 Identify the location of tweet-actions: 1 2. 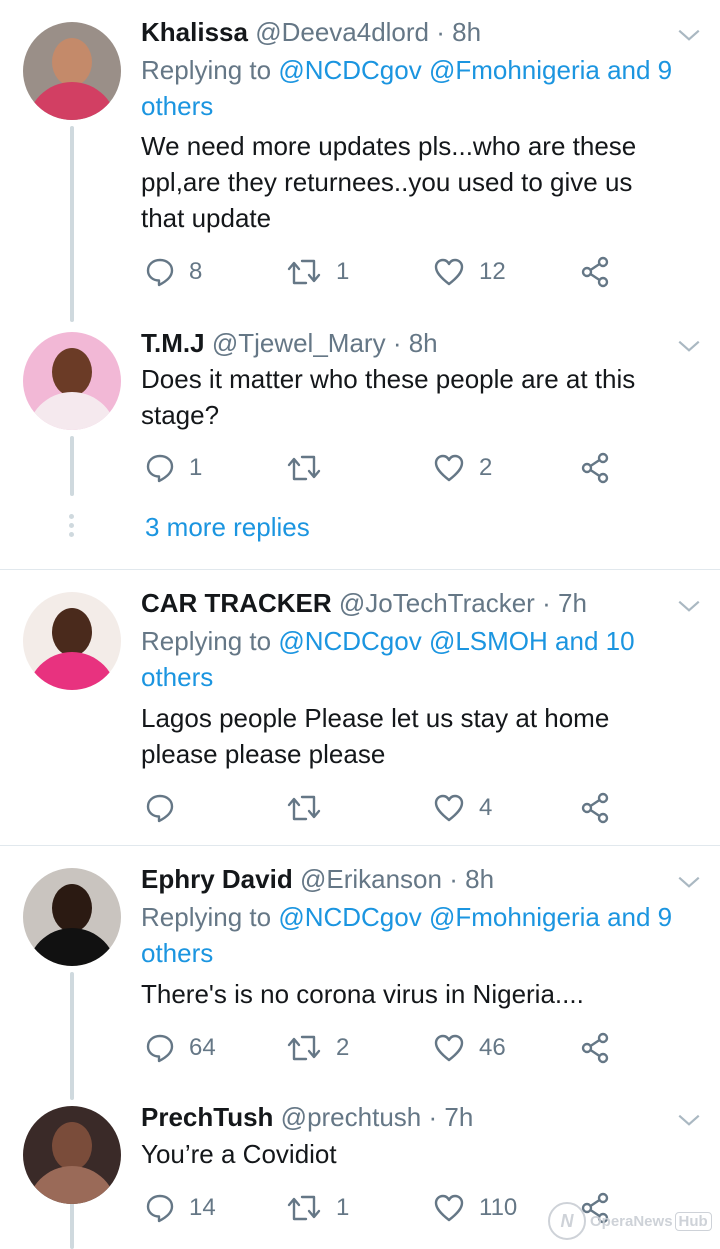
(381, 468).